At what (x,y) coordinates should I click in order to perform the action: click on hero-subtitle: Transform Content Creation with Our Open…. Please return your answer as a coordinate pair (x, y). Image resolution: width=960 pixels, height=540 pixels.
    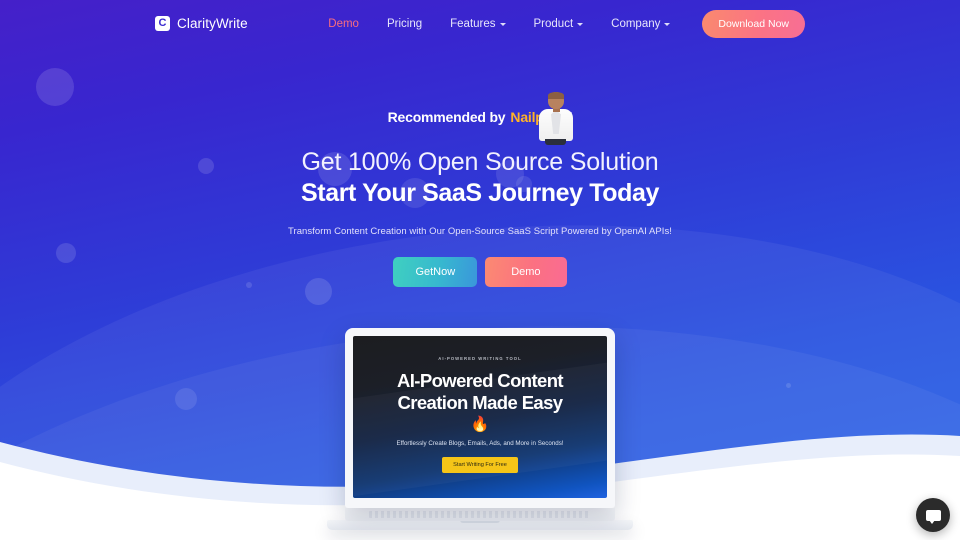
    Looking at the image, I should click on (480, 231).